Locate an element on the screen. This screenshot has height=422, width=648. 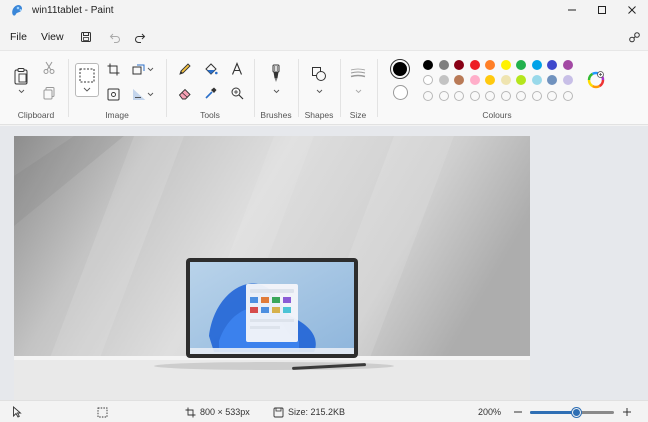
shapes-chevron-icon is located at coordinates (319, 91).